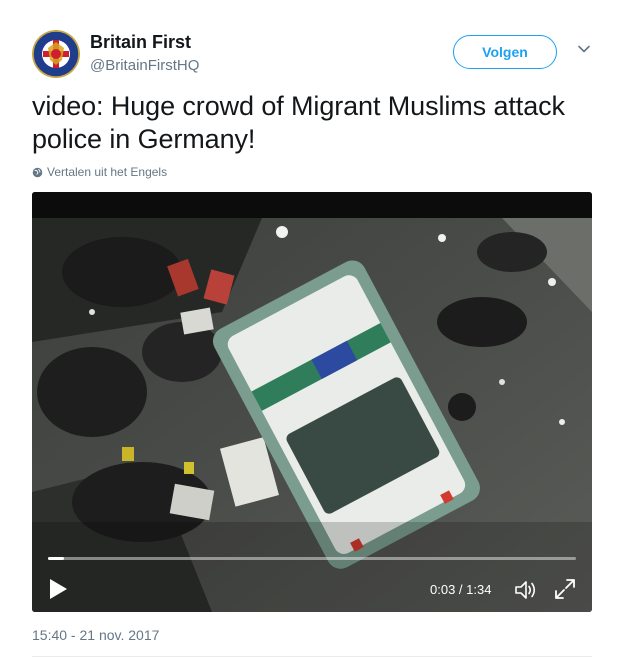  Describe the element at coordinates (312, 656) in the screenshot. I see `divider` at that location.